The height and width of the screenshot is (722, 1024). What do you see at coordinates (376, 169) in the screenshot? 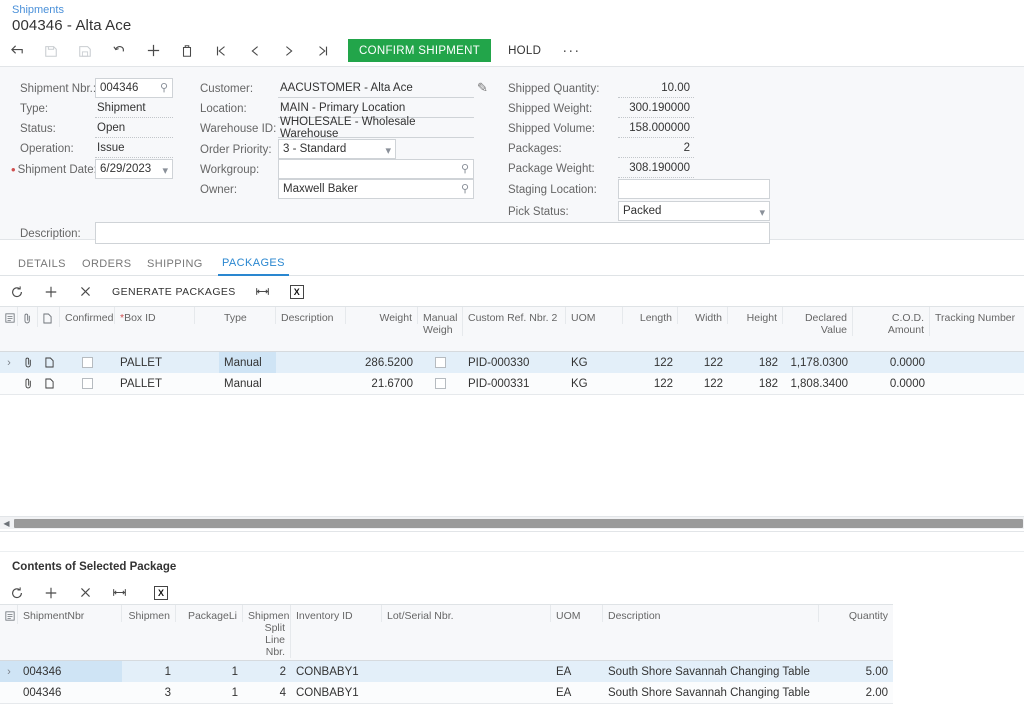
I see `workgroup-input: ⚲` at bounding box center [376, 169].